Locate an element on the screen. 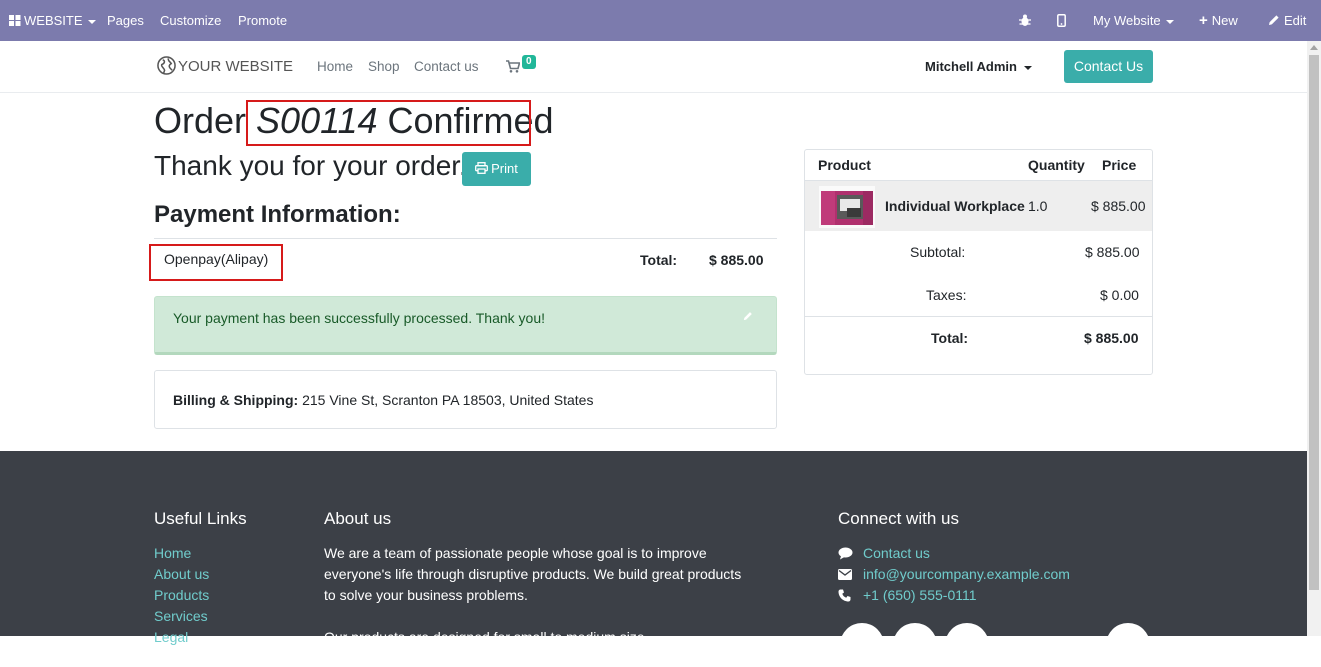 Image resolution: width=1321 pixels, height=667 pixels. menu-promote: Promote is located at coordinates (262, 20).